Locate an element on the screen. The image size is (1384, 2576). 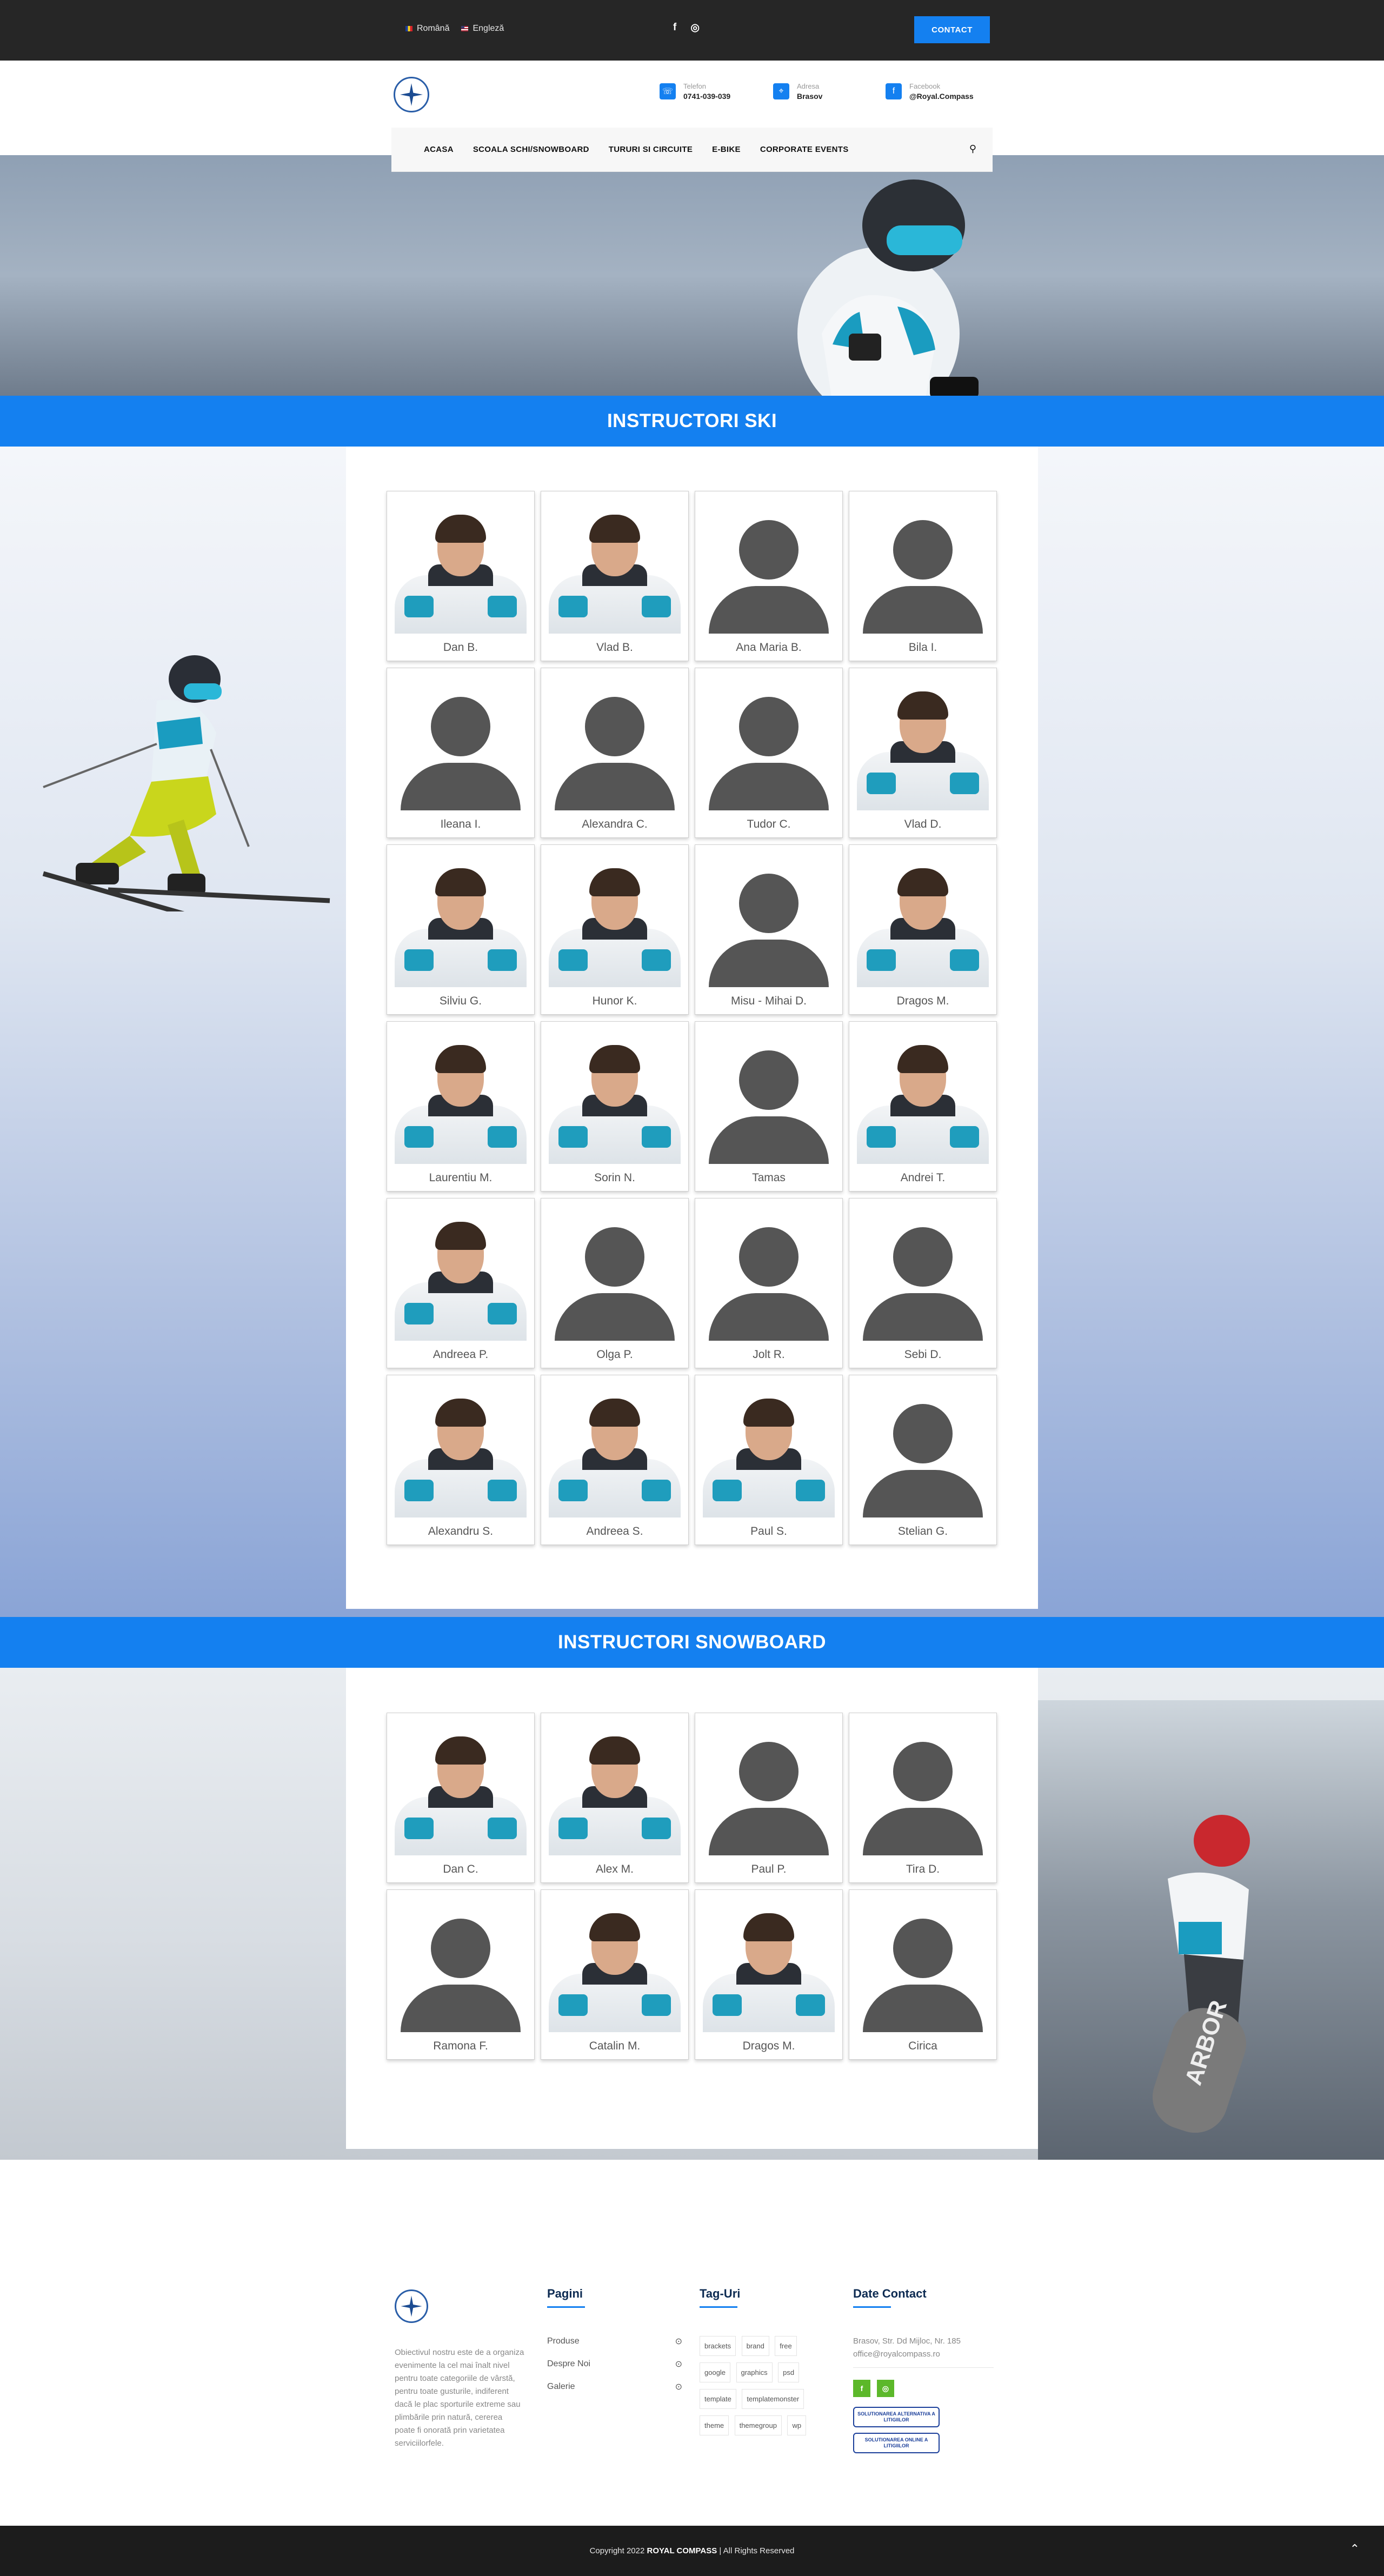
instructor-card: Cirica is located at coordinates (923, 1974).